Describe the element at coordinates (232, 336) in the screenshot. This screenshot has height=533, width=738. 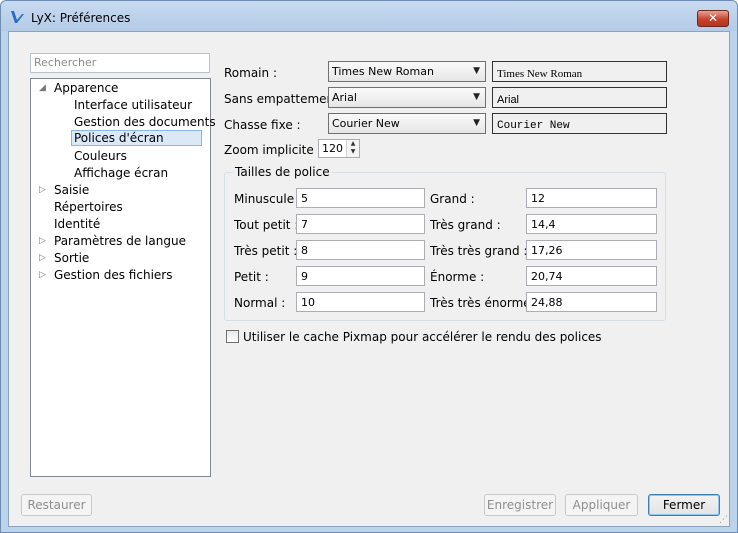
I see `pixmap-cache-checkbox` at that location.